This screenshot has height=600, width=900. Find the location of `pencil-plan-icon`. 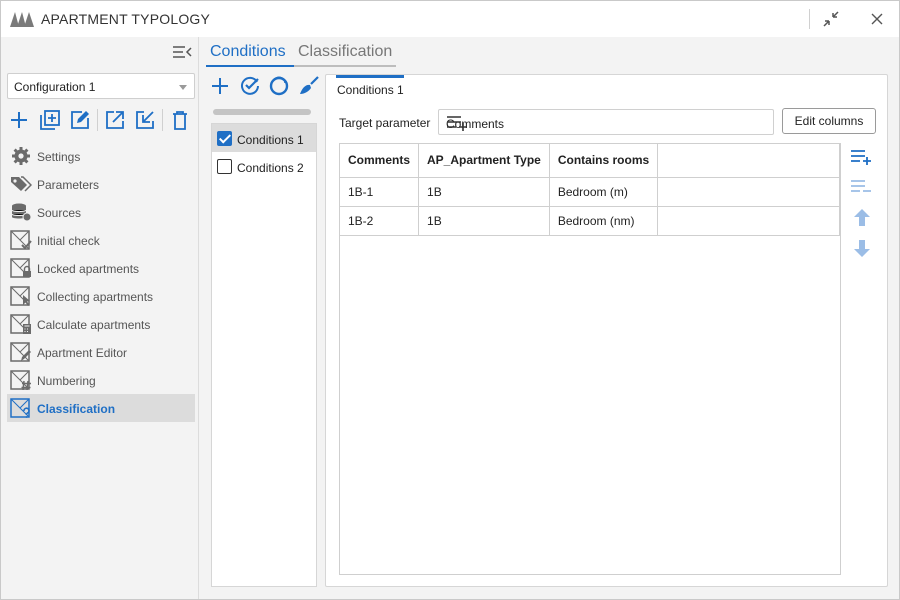

pencil-plan-icon is located at coordinates (21, 352).